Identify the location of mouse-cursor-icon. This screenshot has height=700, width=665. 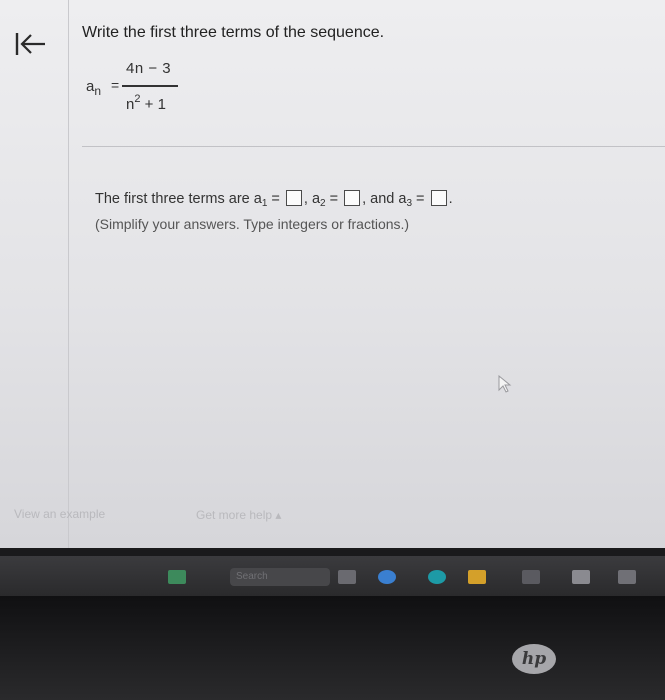
(505, 386).